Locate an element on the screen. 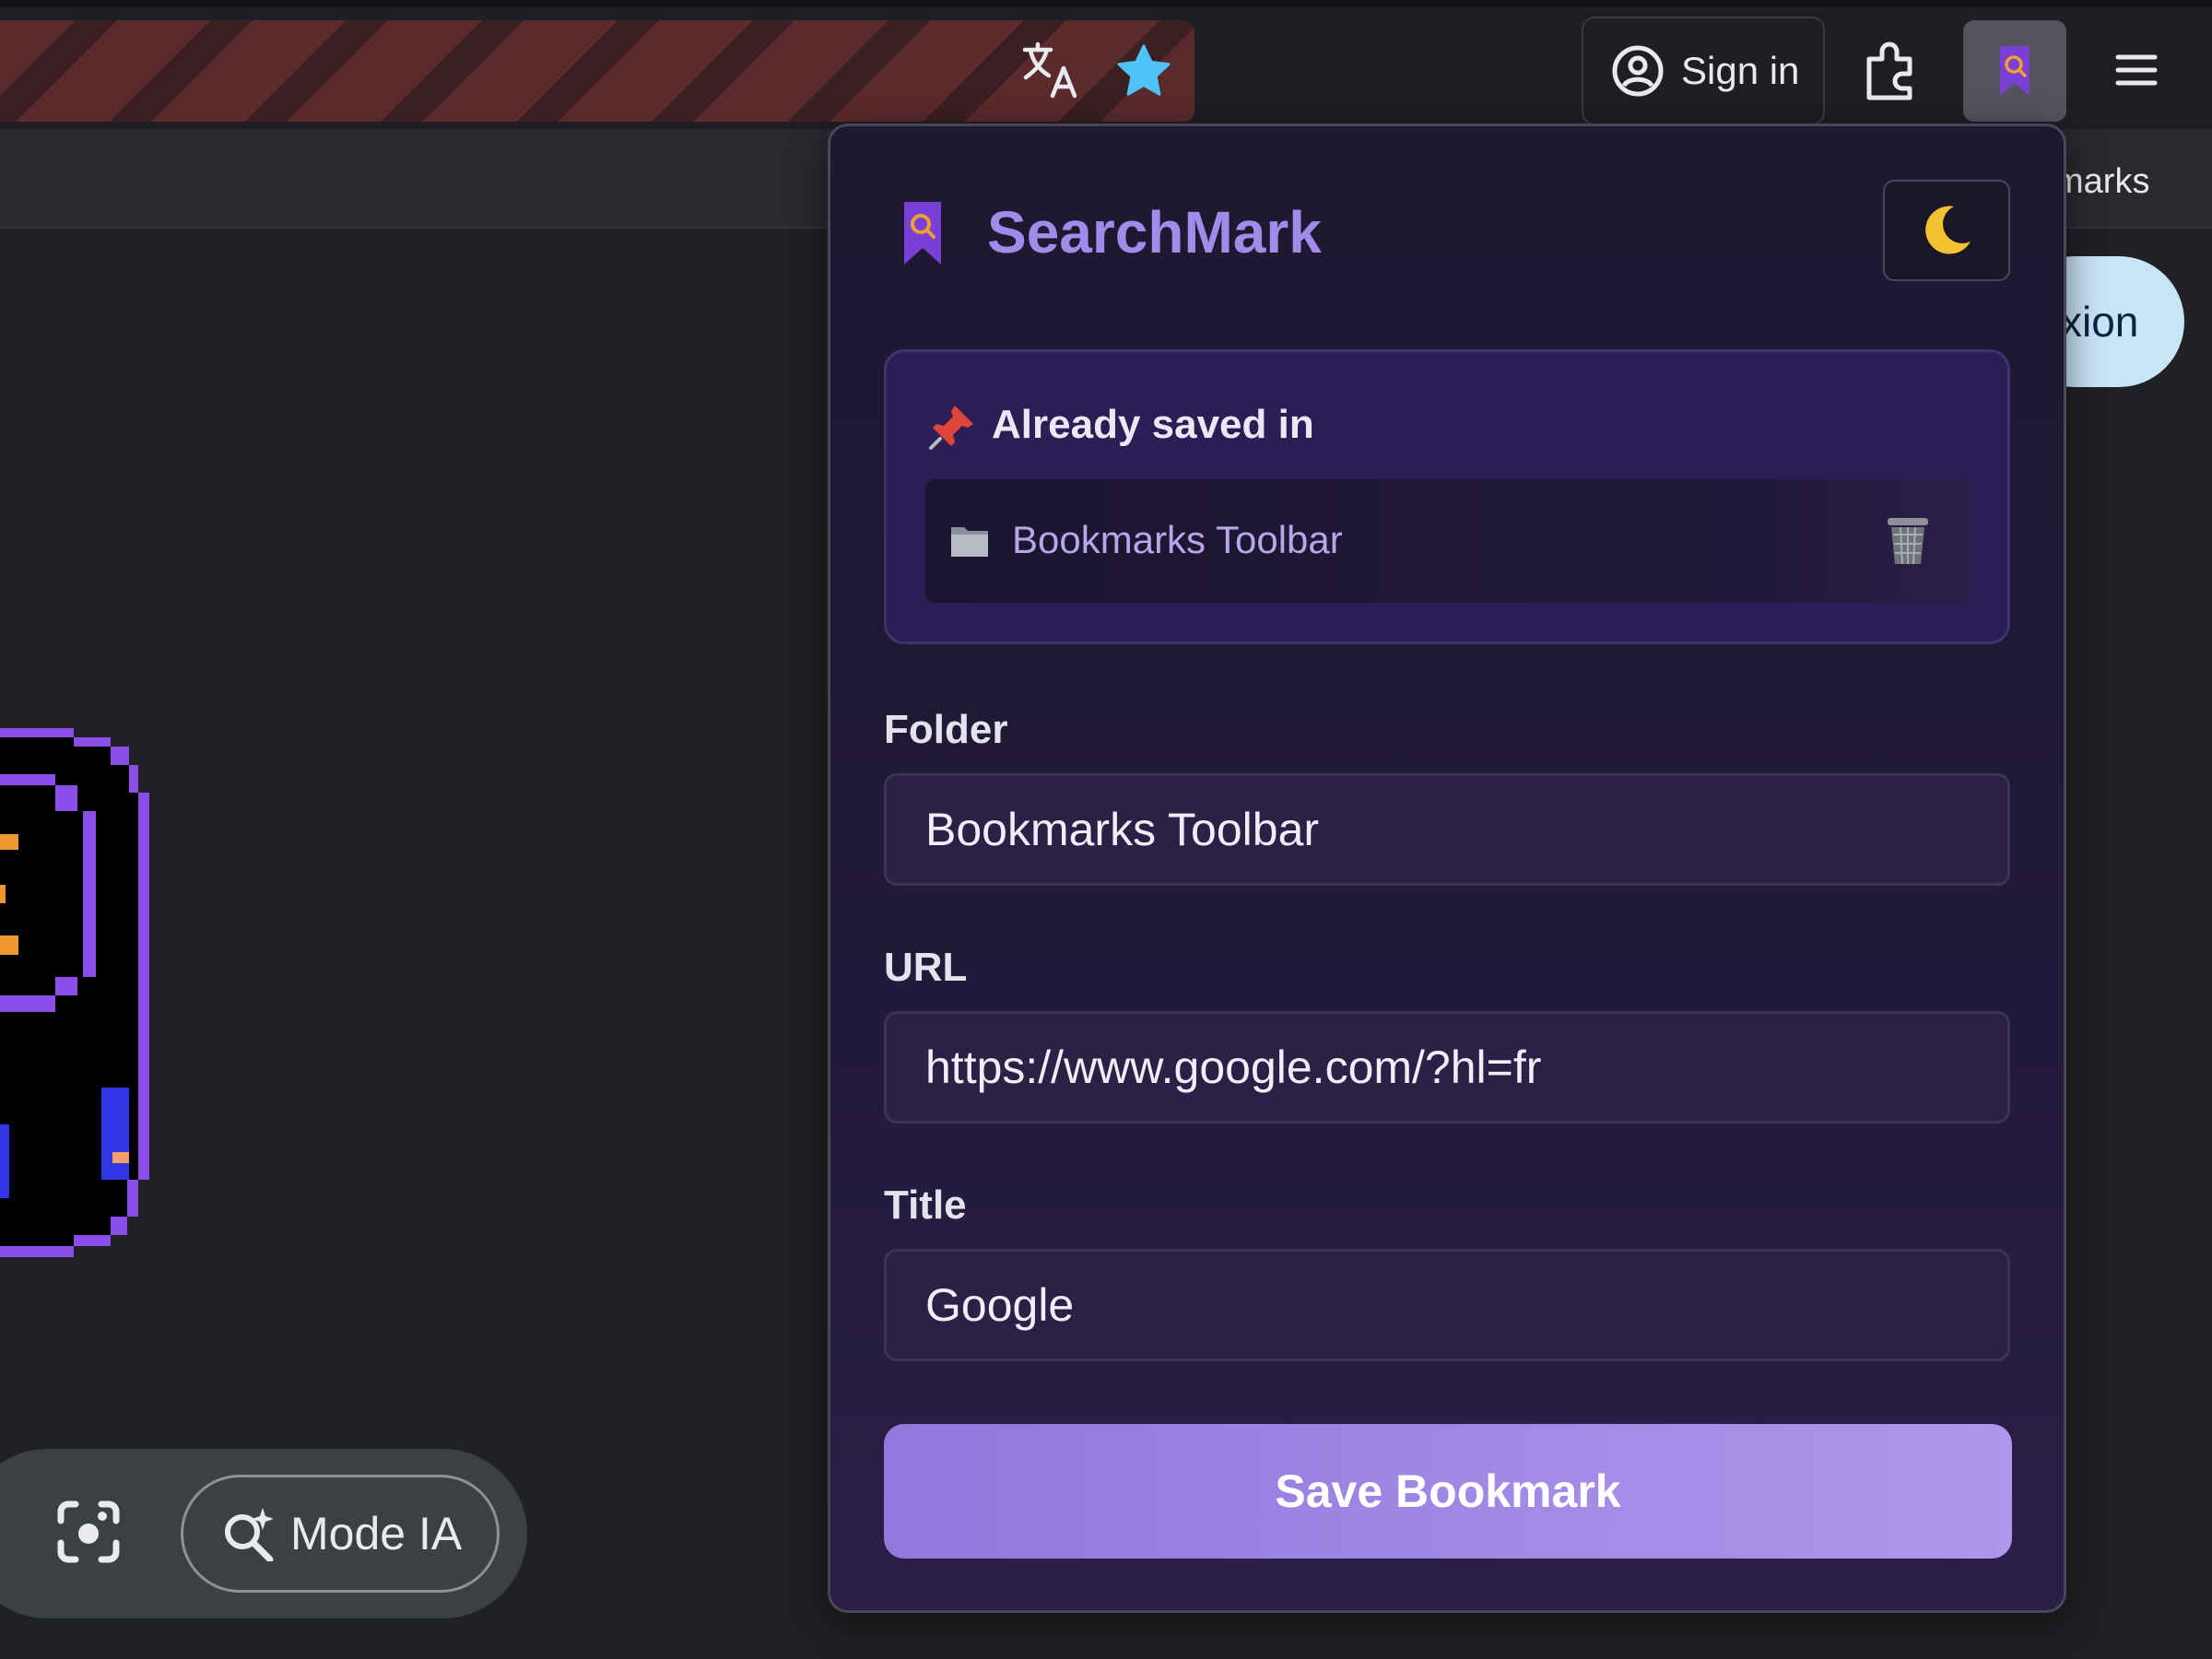  sign-in-button: Sign in is located at coordinates (1703, 71).